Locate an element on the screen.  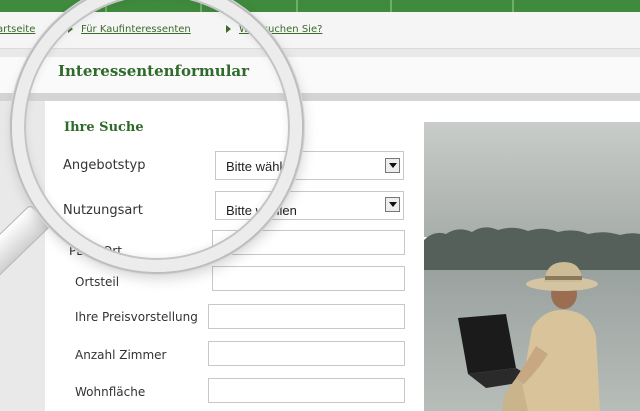
breadcrumb-link-was-suchen: Was suchen Sie? is located at coordinates (280, 29).